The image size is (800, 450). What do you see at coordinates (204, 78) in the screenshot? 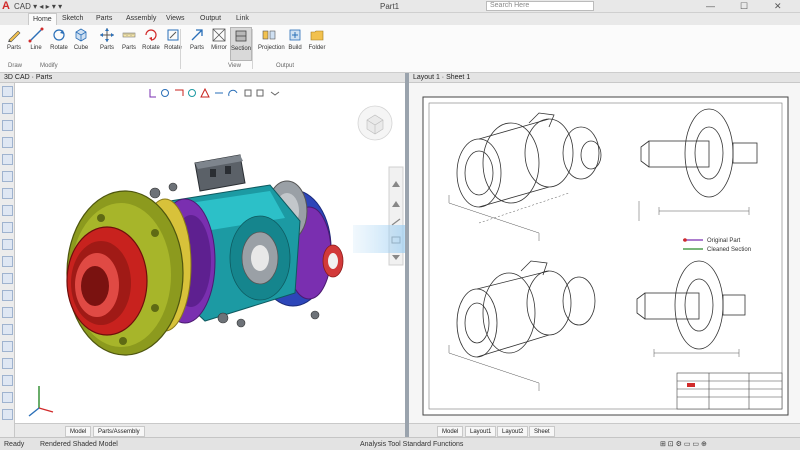
I see `left-view-header: 3D CAD · Parts` at bounding box center [204, 78].